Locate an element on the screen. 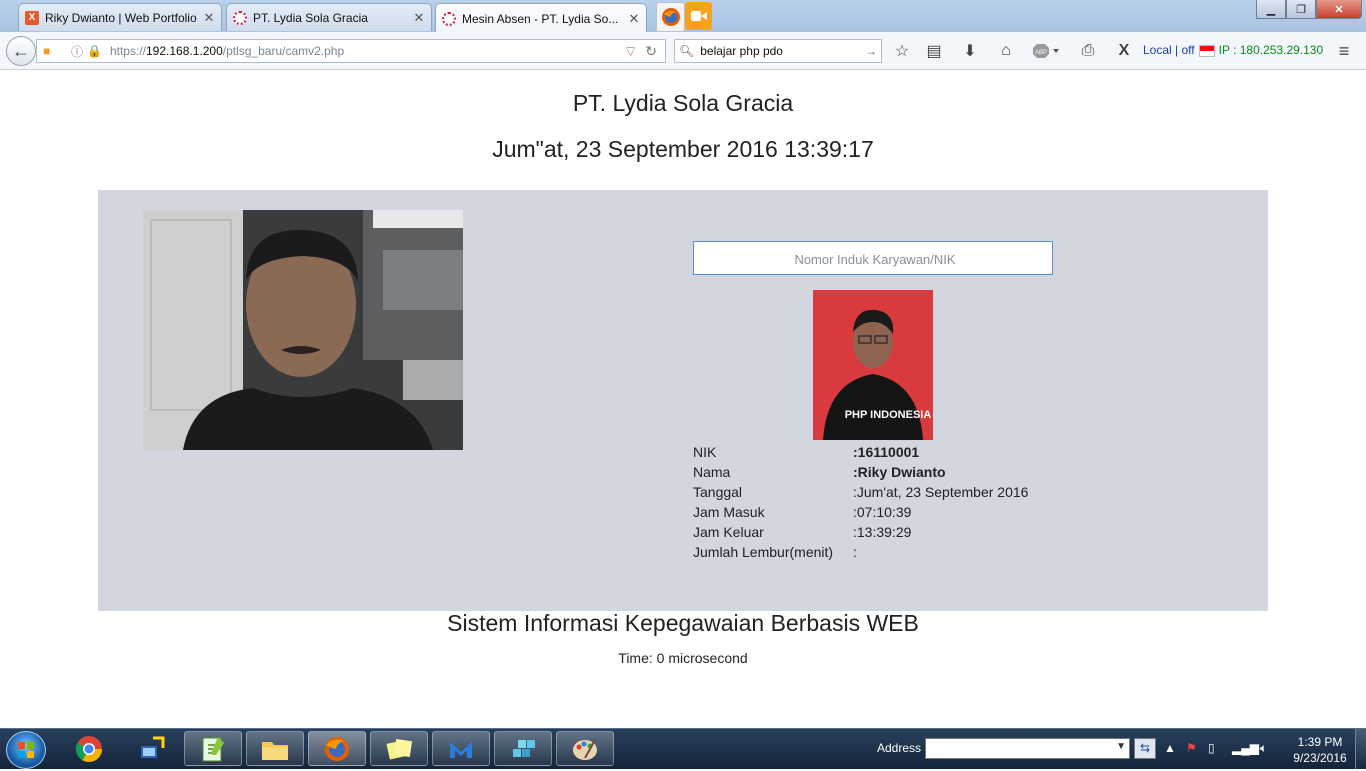  printer-icon: ⎙ is located at coordinates (1088, 51).